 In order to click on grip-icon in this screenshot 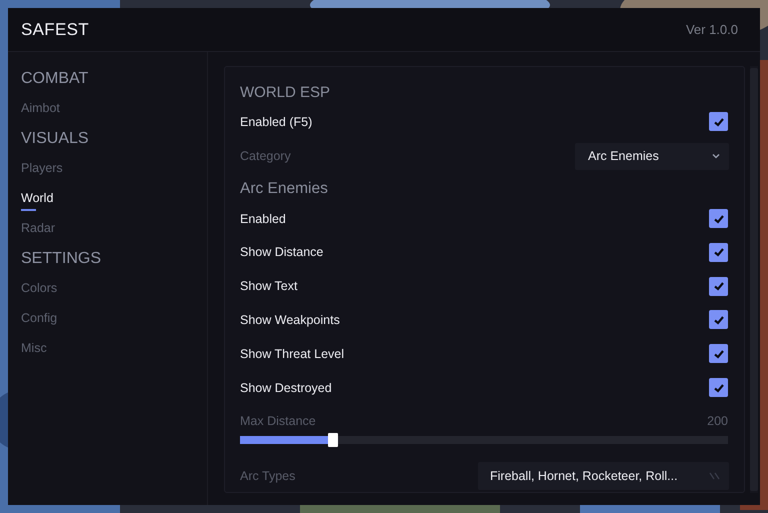, I will do `click(715, 476)`.